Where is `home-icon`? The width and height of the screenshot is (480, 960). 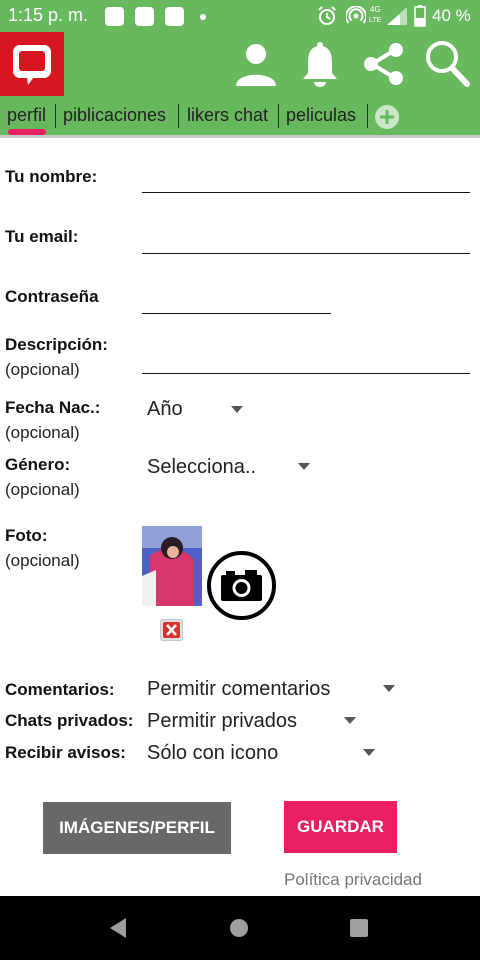 home-icon is located at coordinates (239, 928).